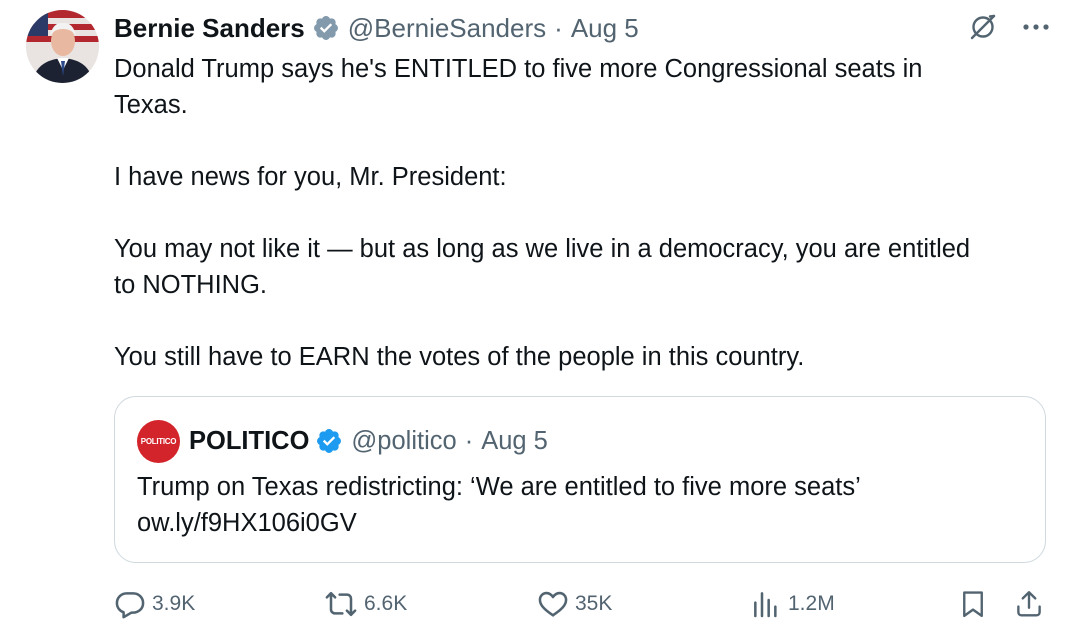  What do you see at coordinates (447, 28) in the screenshot?
I see `author-handle: @BernieSanders` at bounding box center [447, 28].